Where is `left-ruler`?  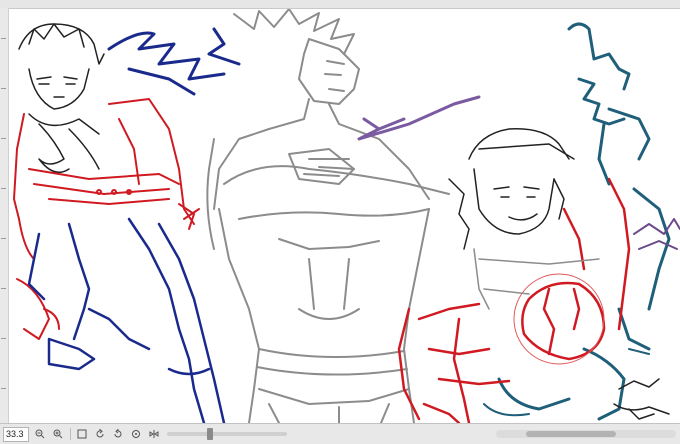 left-ruler is located at coordinates (4, 215).